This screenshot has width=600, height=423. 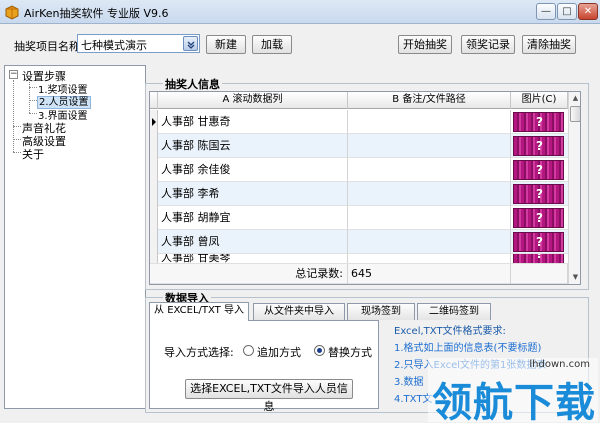 What do you see at coordinates (454, 311) in the screenshot?
I see `tab-qrcode-checkin: 二维码签到` at bounding box center [454, 311].